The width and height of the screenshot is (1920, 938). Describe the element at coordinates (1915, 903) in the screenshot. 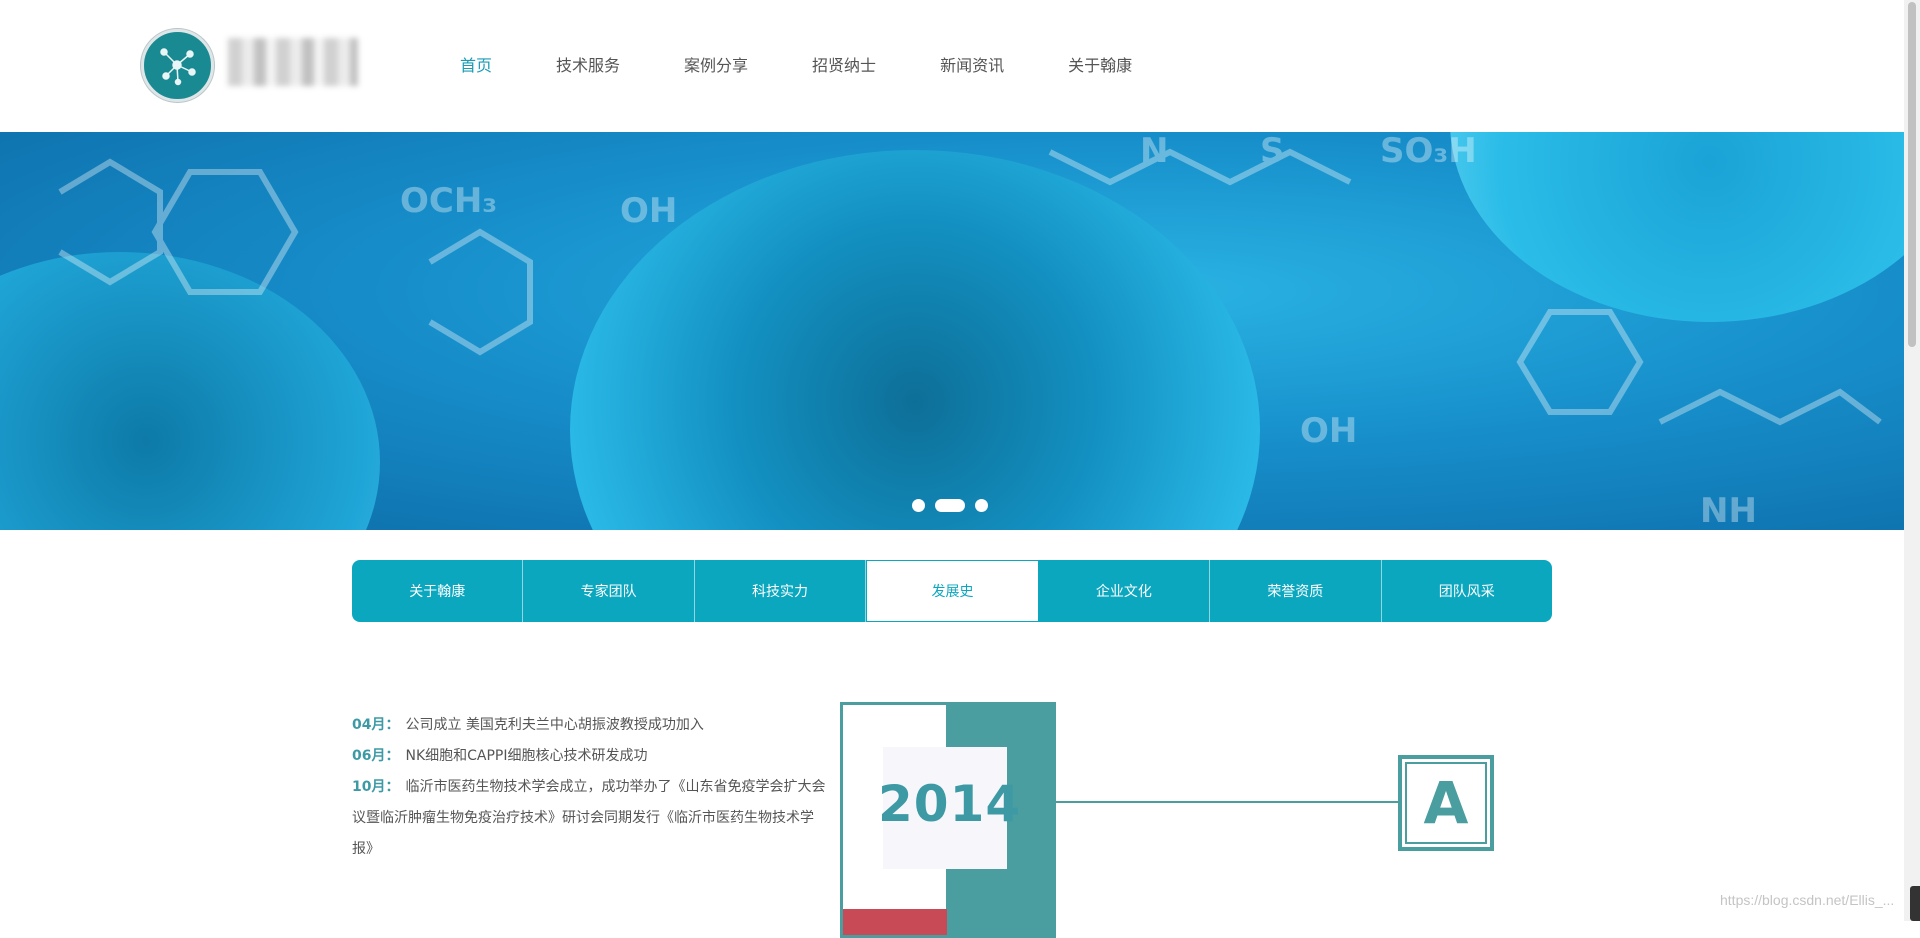

I see `side-handle` at that location.